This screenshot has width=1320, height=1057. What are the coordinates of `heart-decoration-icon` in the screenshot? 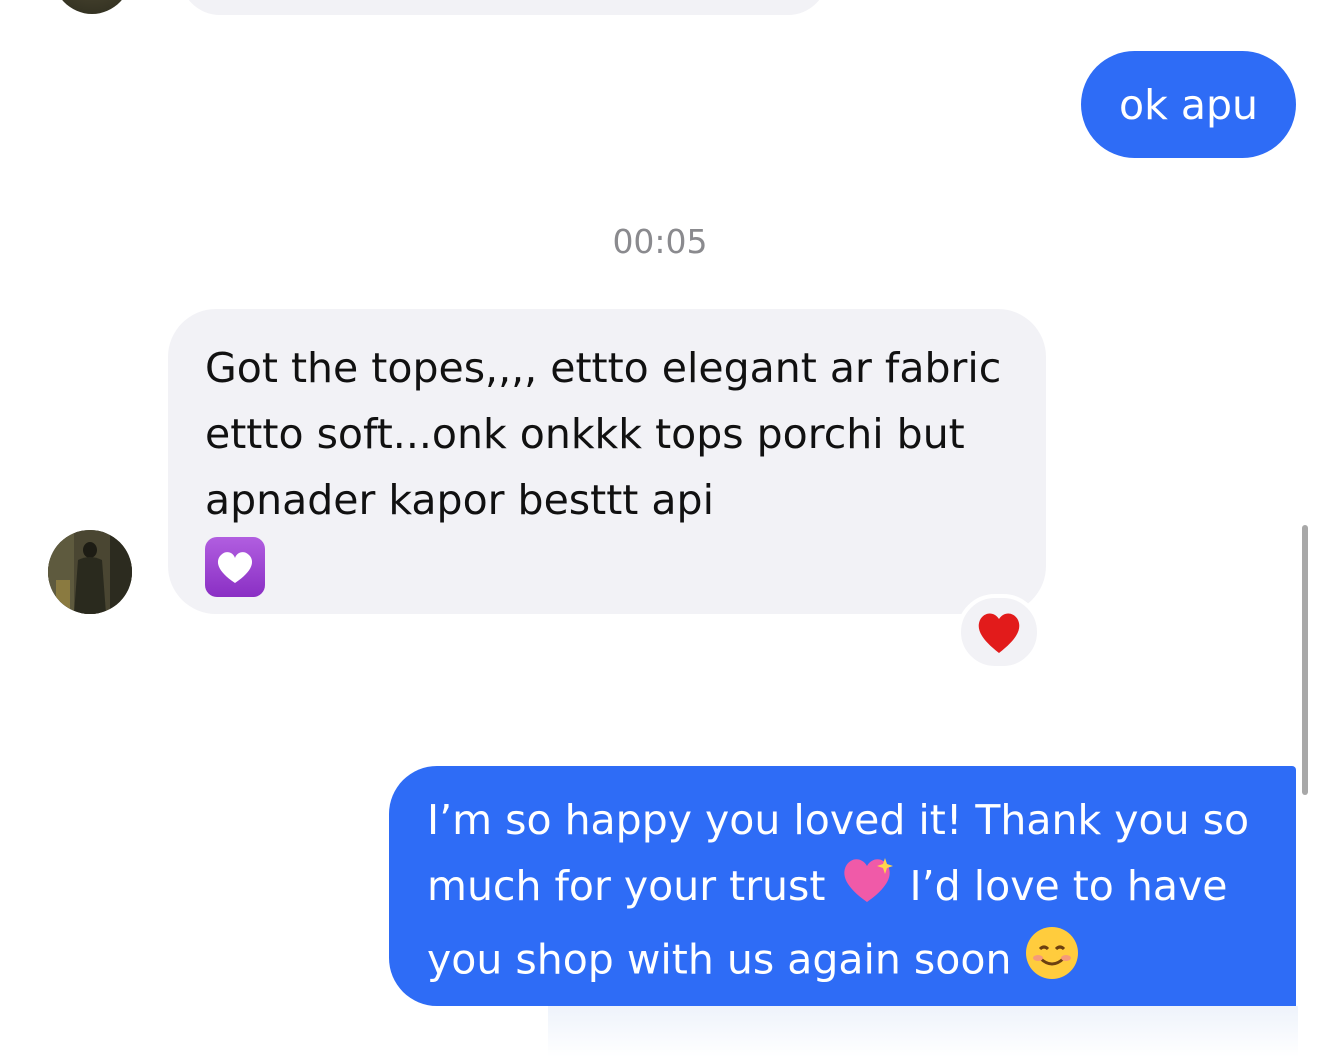 It's located at (235, 567).